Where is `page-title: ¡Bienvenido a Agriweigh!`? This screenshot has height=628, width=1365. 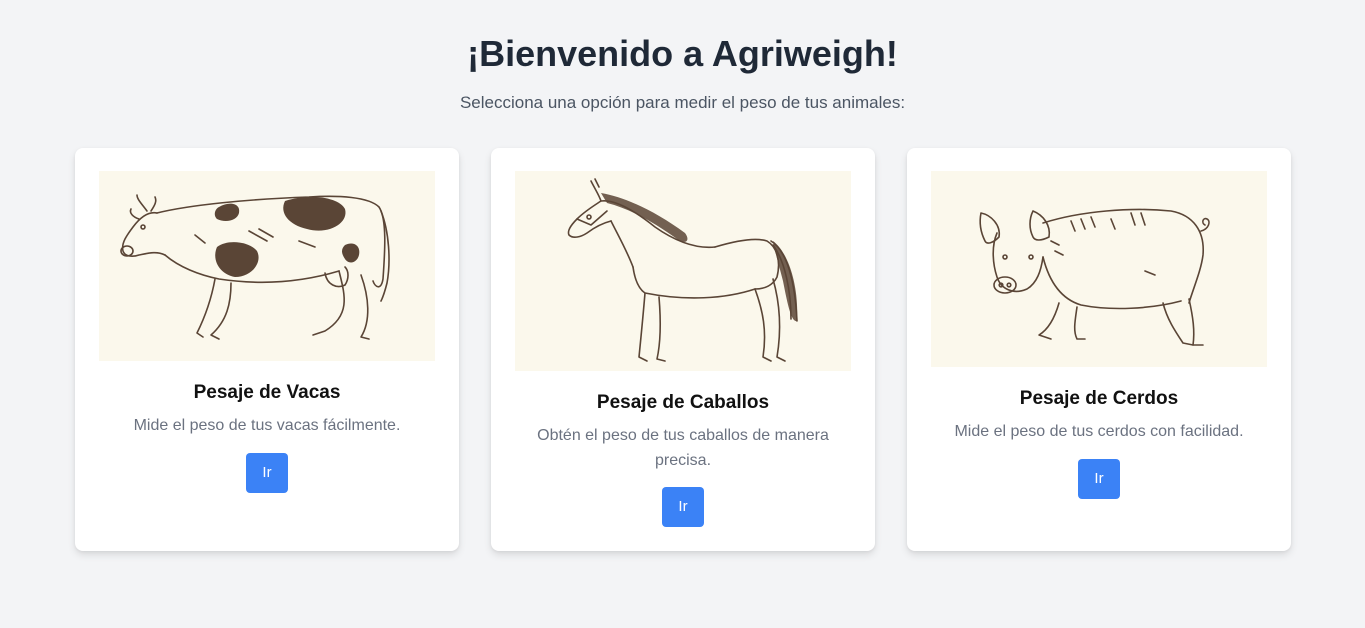
page-title: ¡Bienvenido a Agriweigh! is located at coordinates (682, 53).